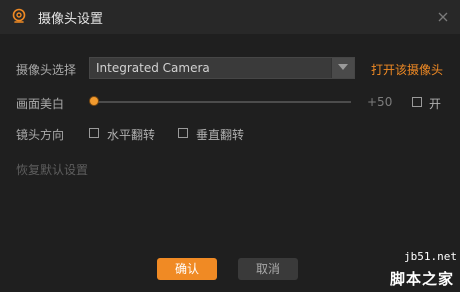 The width and height of the screenshot is (460, 292). I want to click on beauty-value: +50, so click(380, 102).